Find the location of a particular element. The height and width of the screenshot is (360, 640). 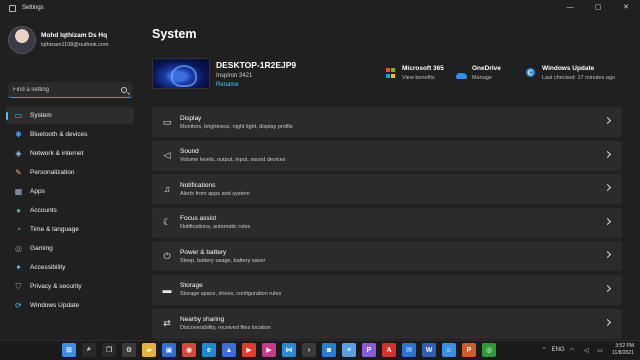

mail-icon: ✉ is located at coordinates (409, 350).